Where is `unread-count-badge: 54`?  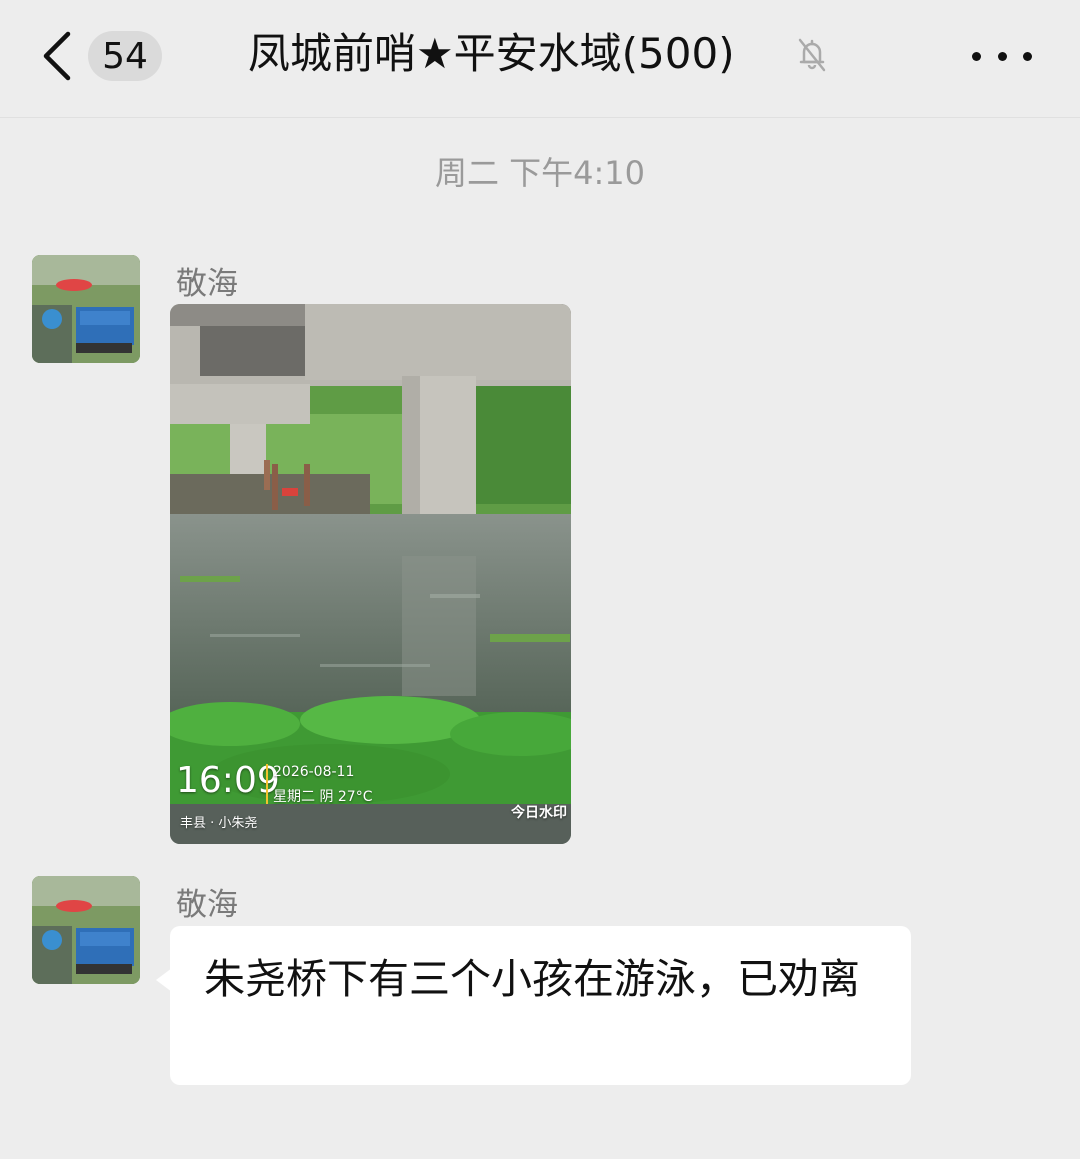
unread-count-badge: 54 is located at coordinates (125, 56).